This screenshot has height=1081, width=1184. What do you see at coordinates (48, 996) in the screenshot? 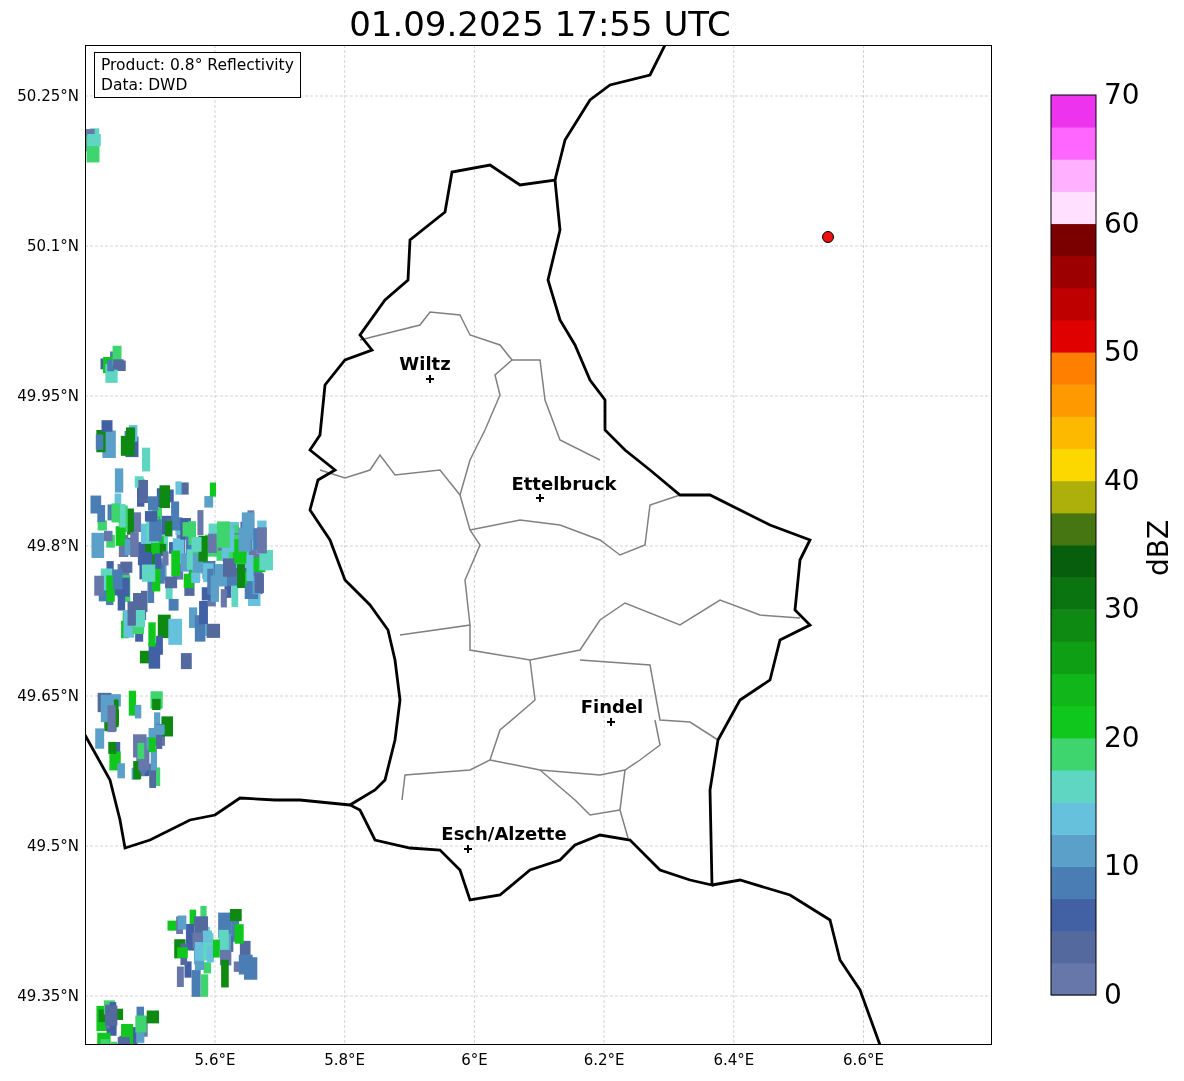
I see `latitude-label: 49.35°N` at bounding box center [48, 996].